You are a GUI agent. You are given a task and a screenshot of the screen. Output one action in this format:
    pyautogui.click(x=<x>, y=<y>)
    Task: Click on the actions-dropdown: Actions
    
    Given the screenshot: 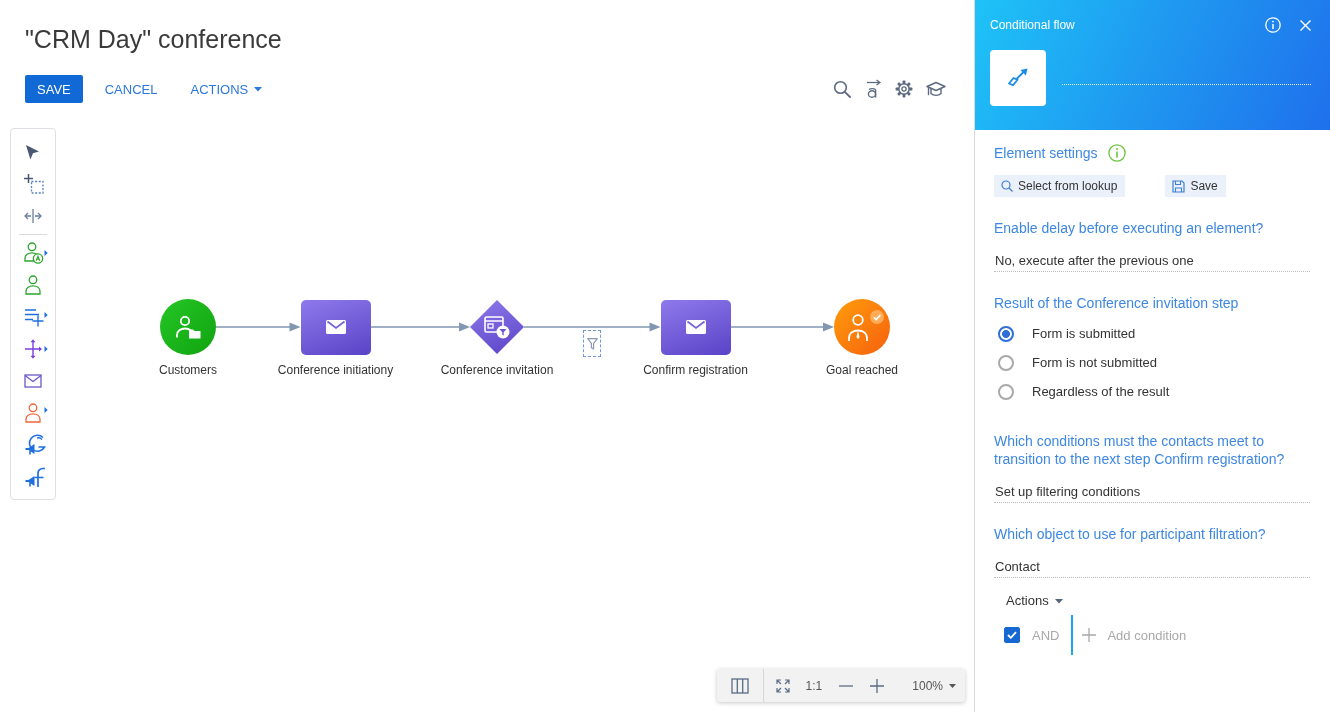 What is the action you would take?
    pyautogui.click(x=1034, y=601)
    